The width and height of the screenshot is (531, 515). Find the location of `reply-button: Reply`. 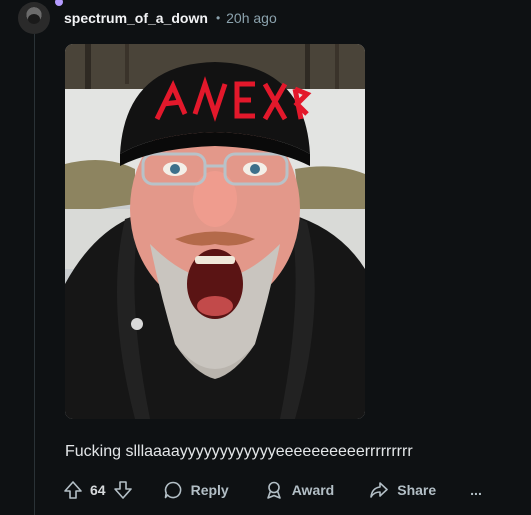

reply-button: Reply is located at coordinates (196, 490).